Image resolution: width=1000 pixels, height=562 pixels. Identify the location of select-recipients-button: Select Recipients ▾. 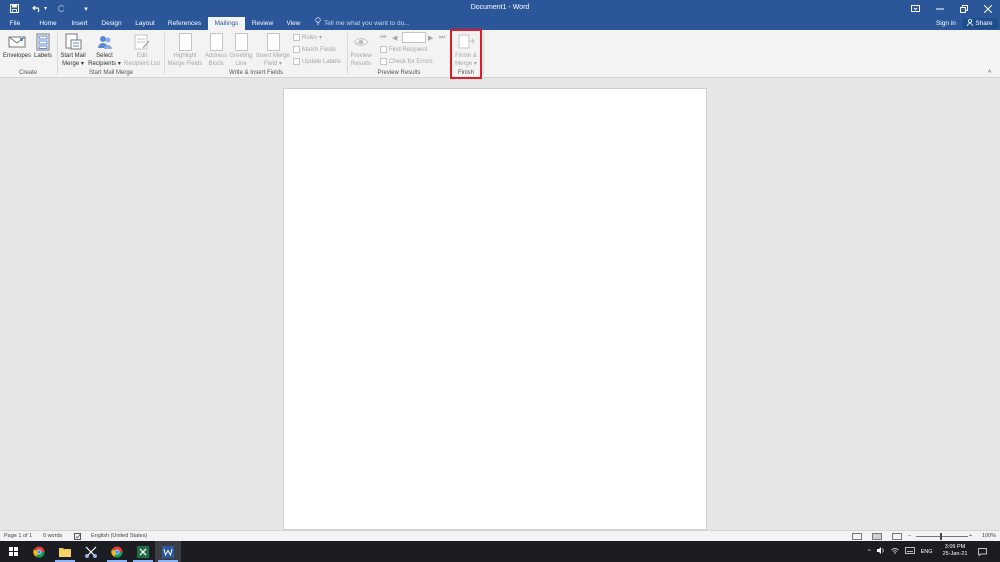
(104, 50).